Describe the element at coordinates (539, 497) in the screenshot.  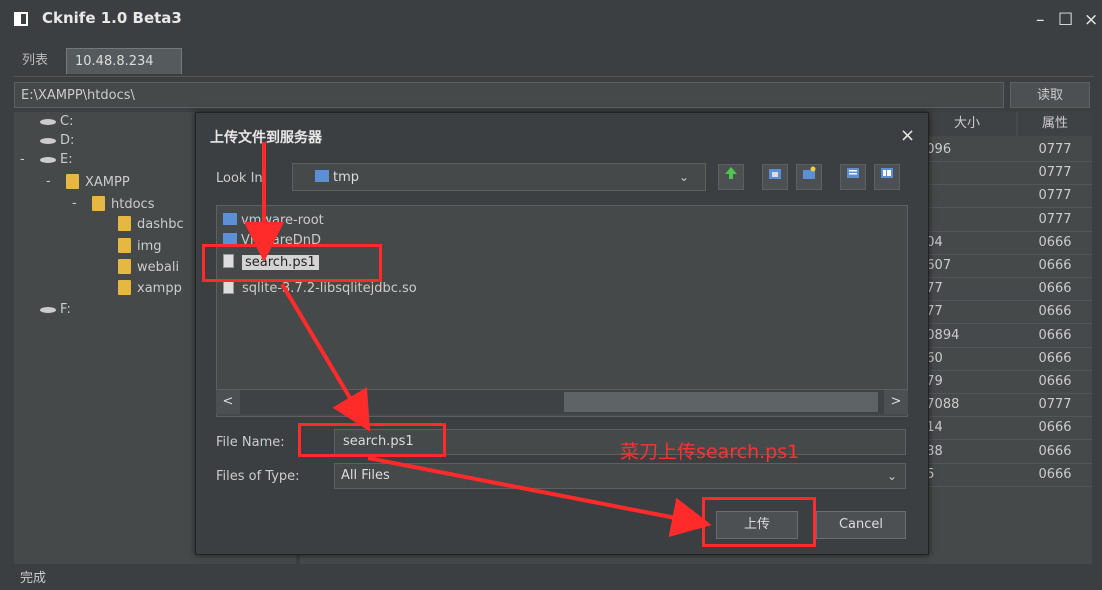
I see `arrow-to-upload` at that location.